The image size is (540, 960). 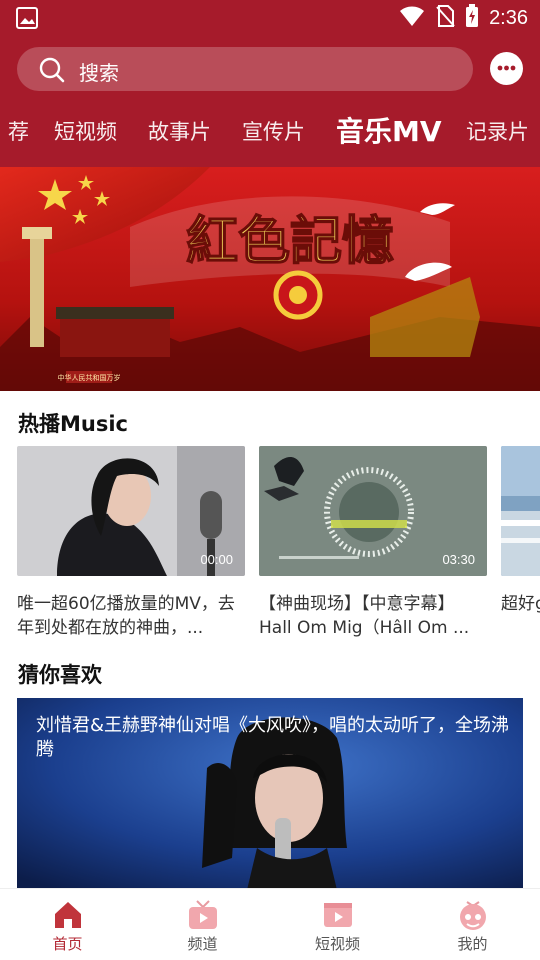 I want to click on wifi-icon, so click(x=412, y=18).